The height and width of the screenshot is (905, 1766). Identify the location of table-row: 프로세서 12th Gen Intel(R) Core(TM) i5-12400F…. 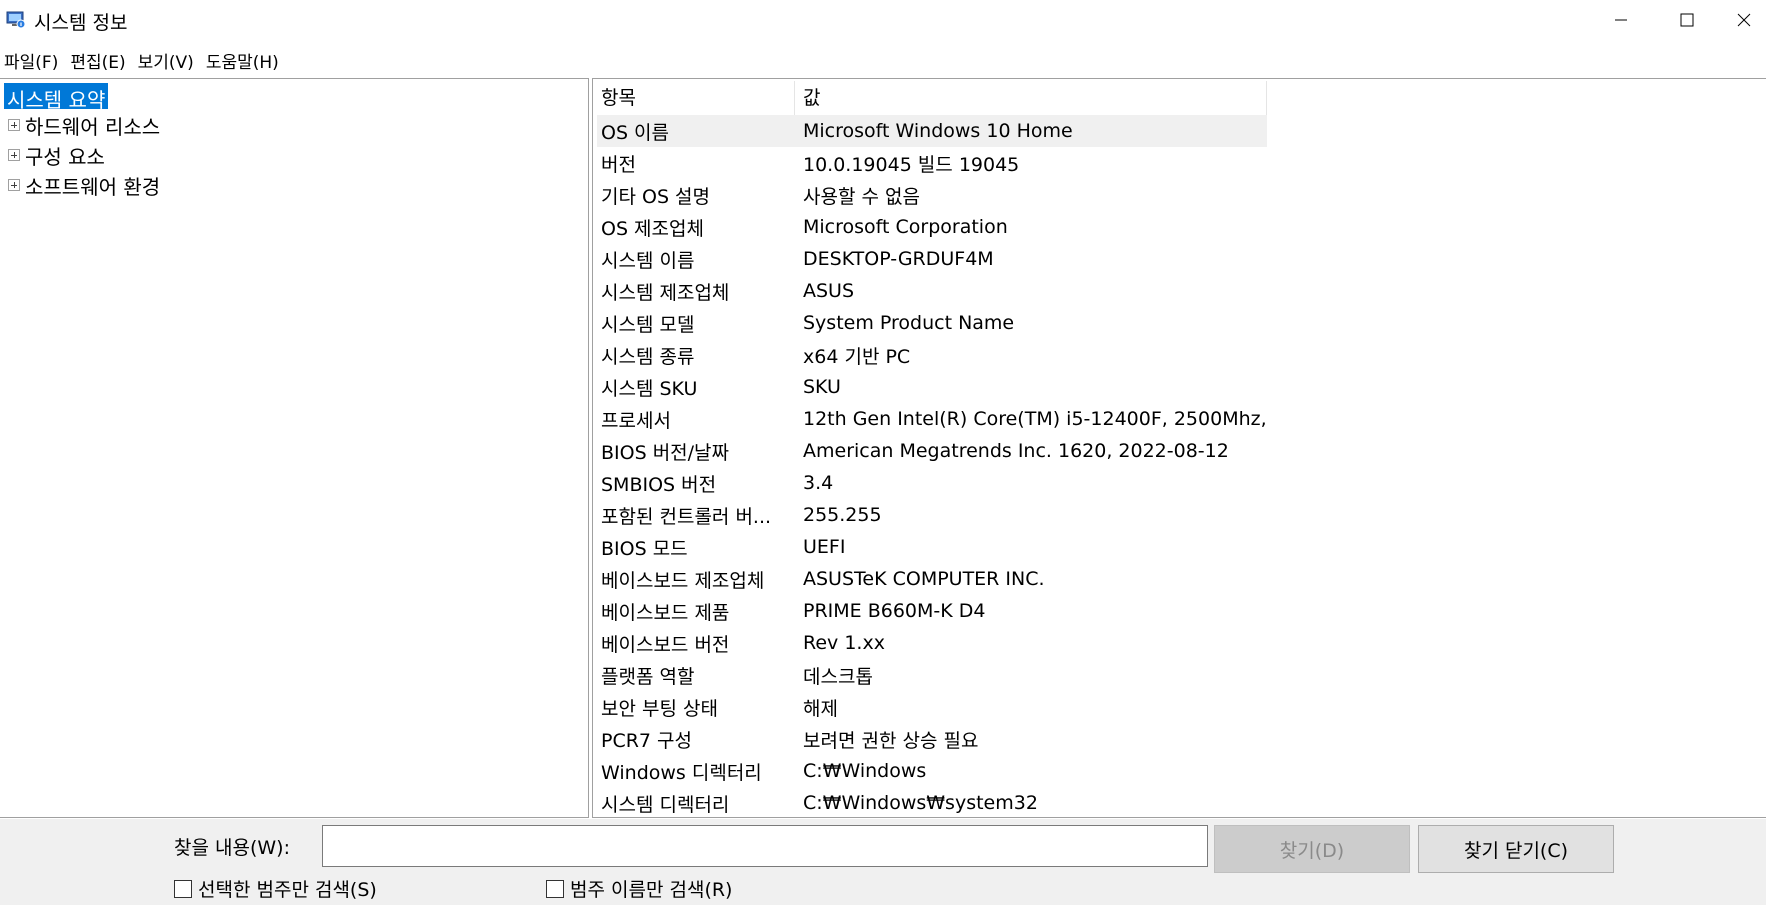
(932, 419).